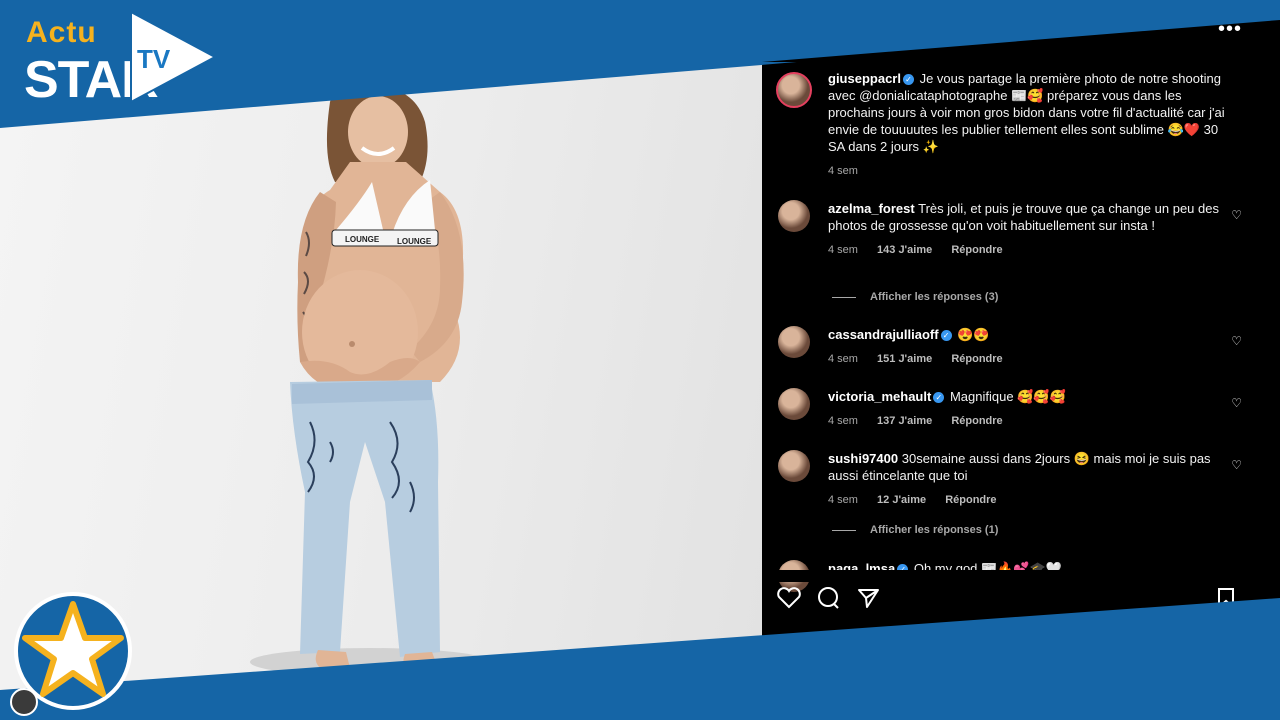 Image resolution: width=1280 pixels, height=720 pixels. I want to click on star-icon, so click(73, 649).